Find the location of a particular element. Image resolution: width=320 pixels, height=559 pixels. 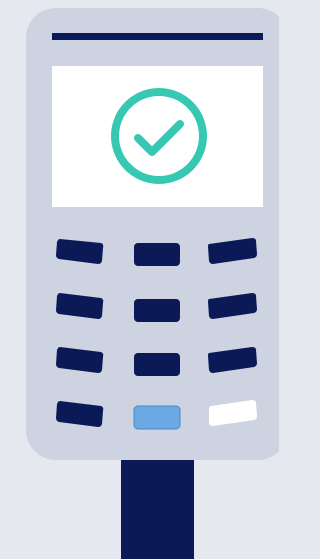

key-r4-c2 is located at coordinates (157, 417).